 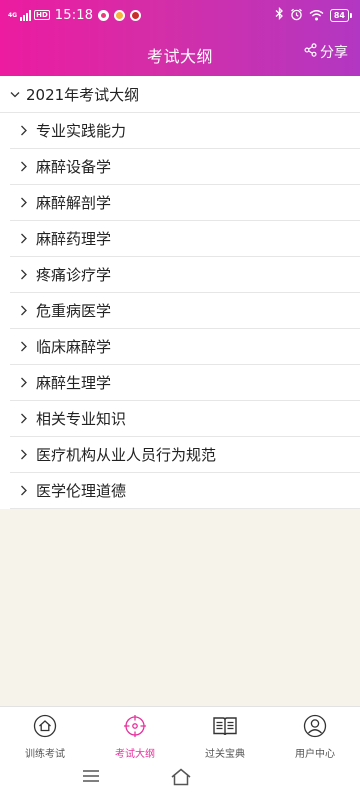 What do you see at coordinates (45, 728) in the screenshot?
I see `home-icon` at bounding box center [45, 728].